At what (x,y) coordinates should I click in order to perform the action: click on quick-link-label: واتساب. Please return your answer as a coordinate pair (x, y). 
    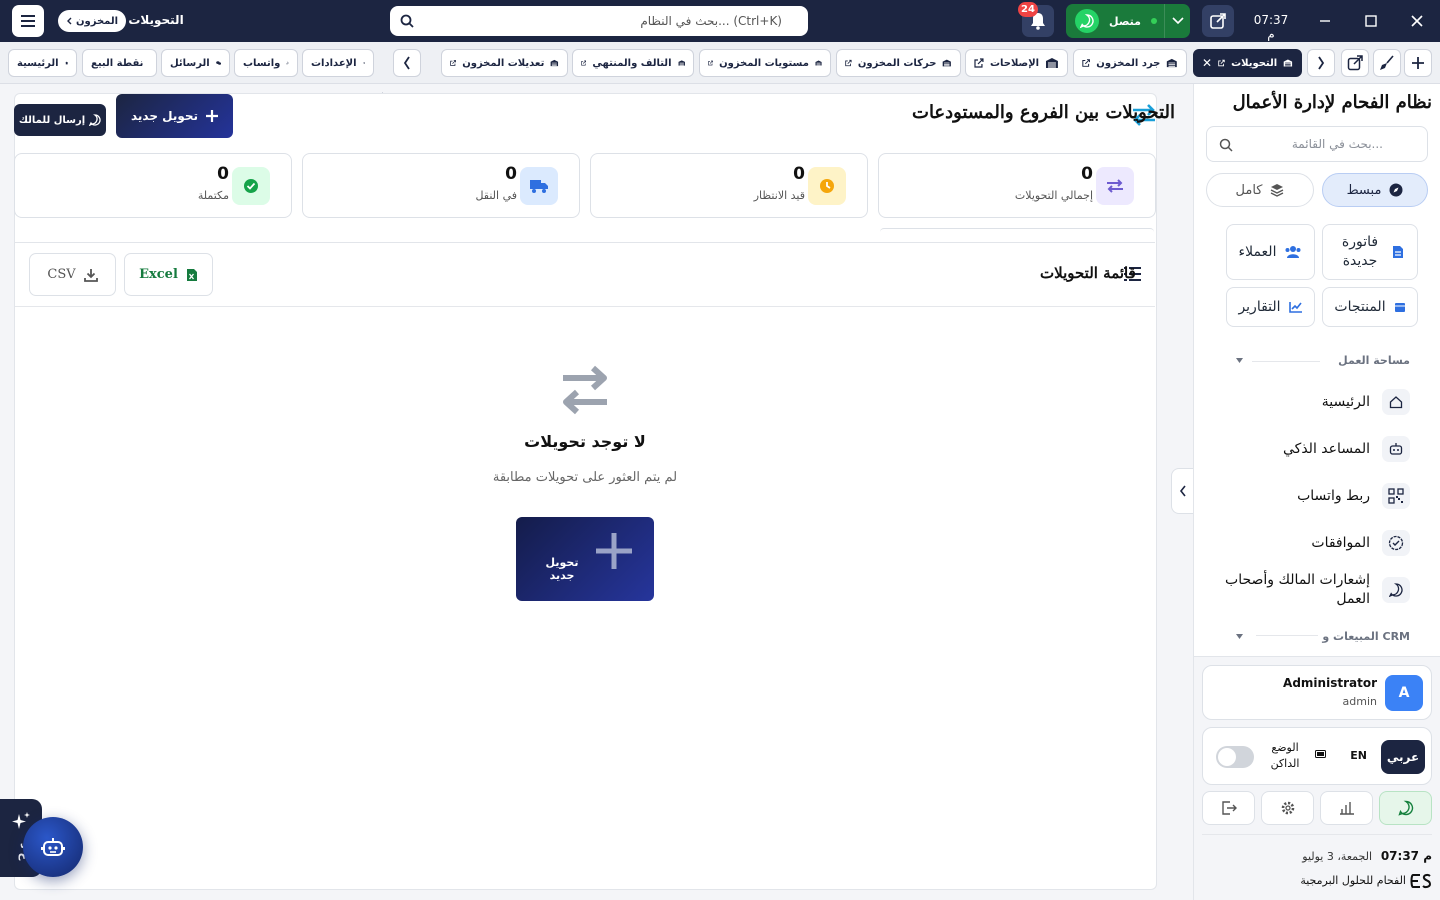
    Looking at the image, I should click on (262, 63).